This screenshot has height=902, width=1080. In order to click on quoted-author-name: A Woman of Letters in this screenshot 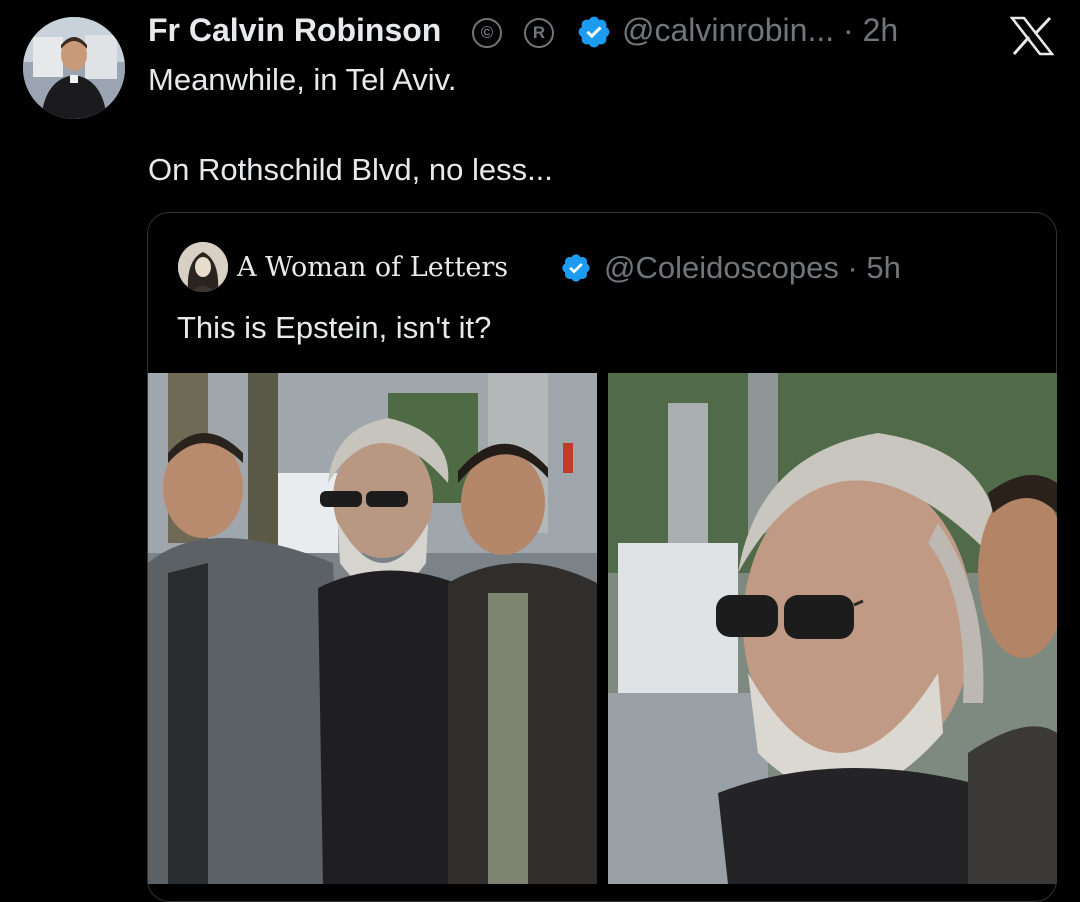, I will do `click(372, 267)`.